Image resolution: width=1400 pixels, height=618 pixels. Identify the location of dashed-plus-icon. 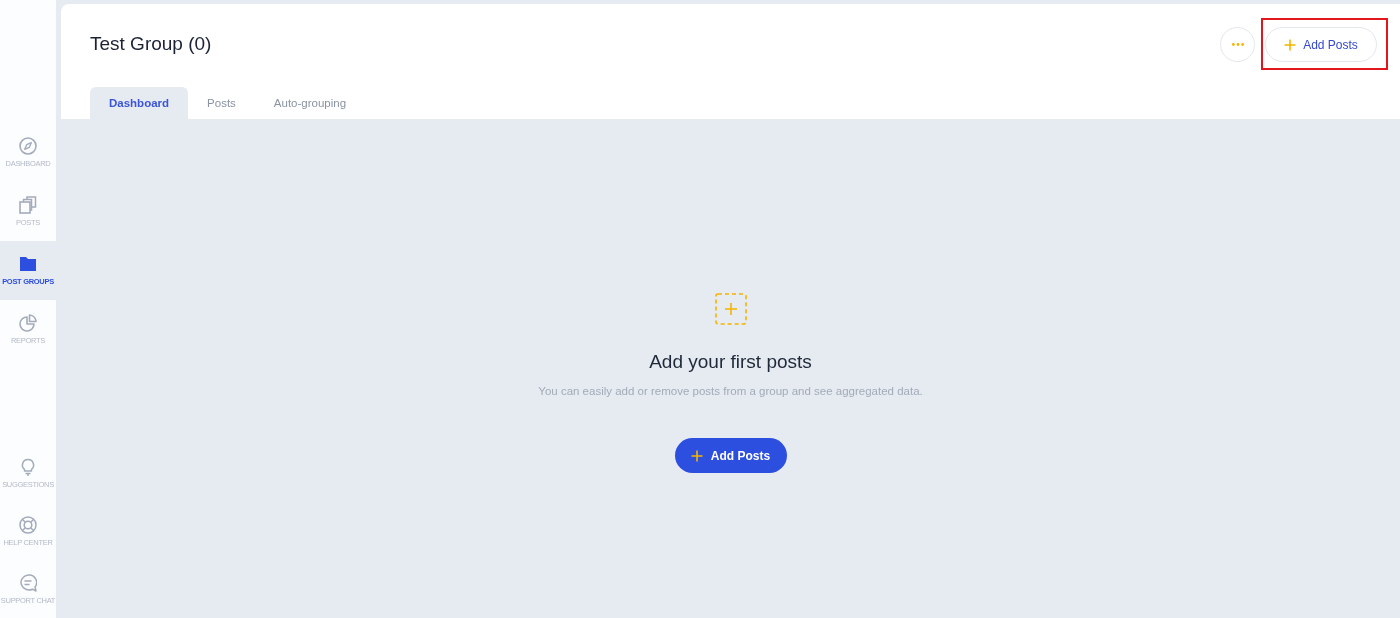
(730, 309).